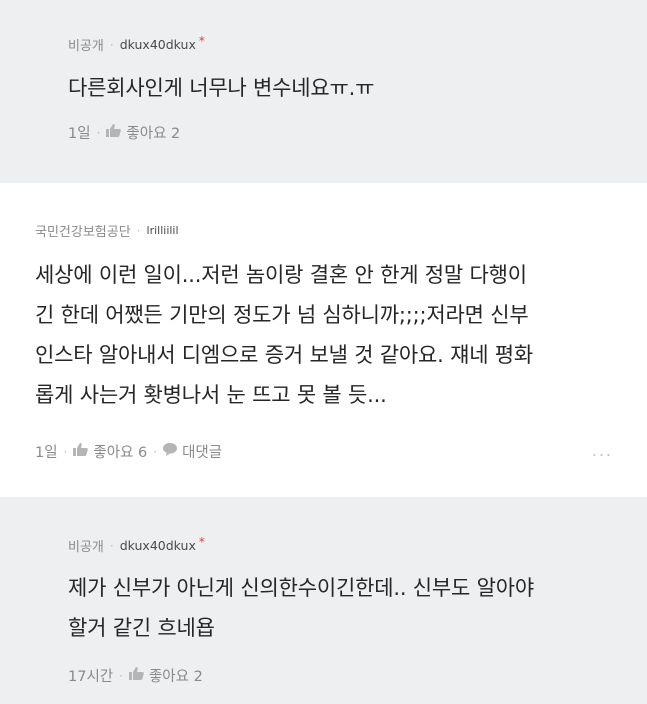 The height and width of the screenshot is (704, 647). Describe the element at coordinates (120, 451) in the screenshot. I see `like-count: 좋아요 6` at that location.